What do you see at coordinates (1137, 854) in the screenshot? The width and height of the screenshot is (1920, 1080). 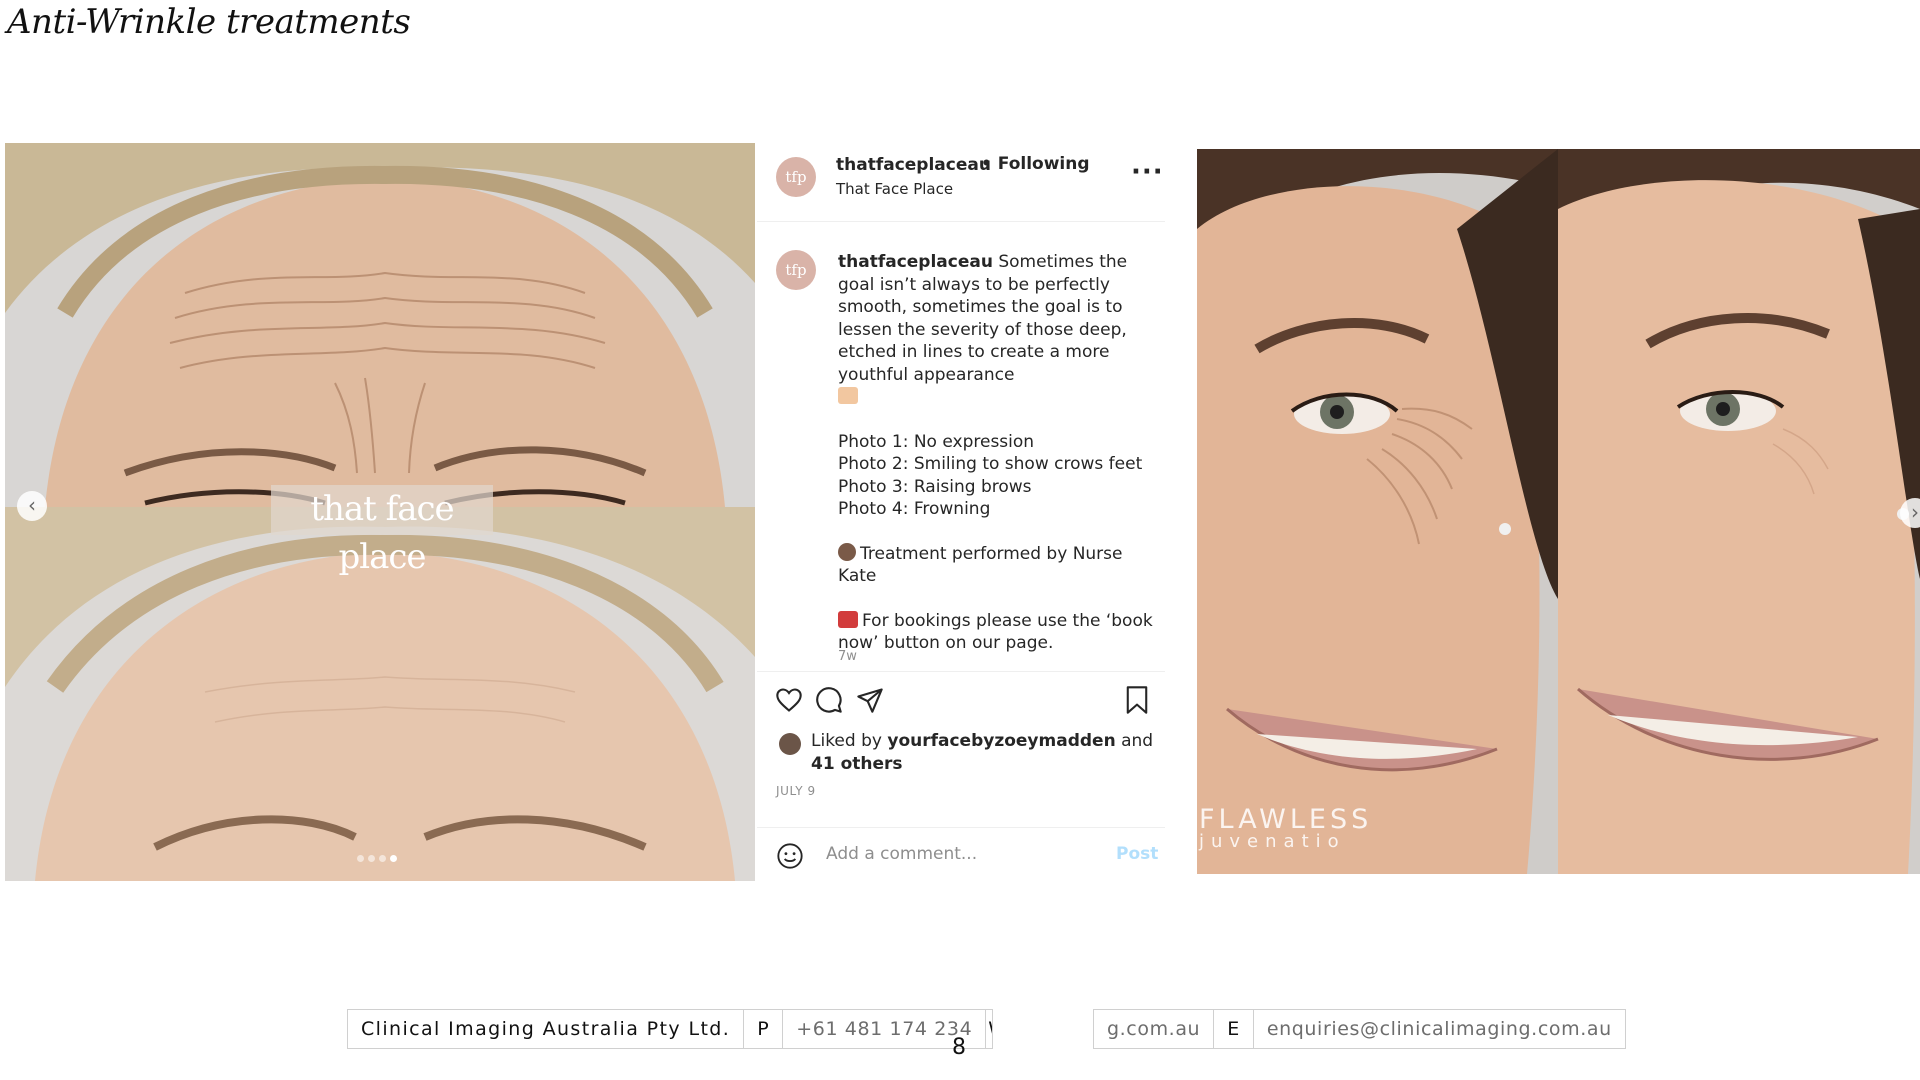 I see `post-comment-button: Post` at bounding box center [1137, 854].